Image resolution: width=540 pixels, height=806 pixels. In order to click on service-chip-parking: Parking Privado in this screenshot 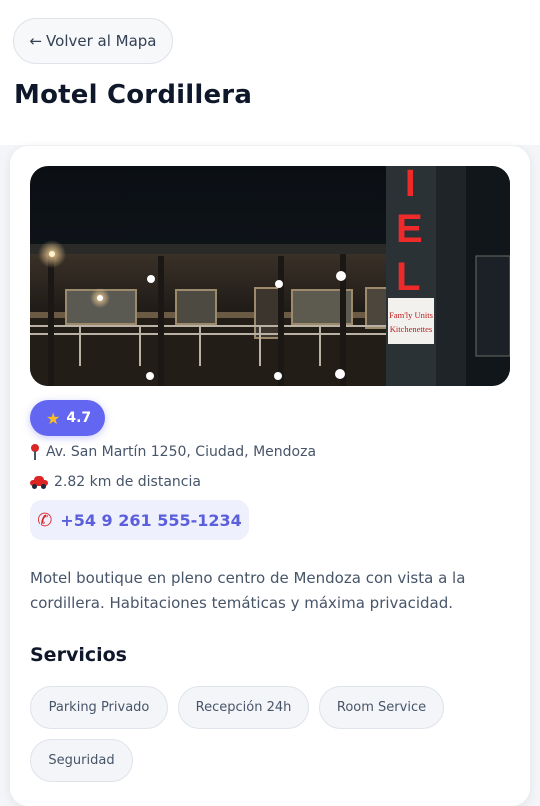, I will do `click(99, 707)`.